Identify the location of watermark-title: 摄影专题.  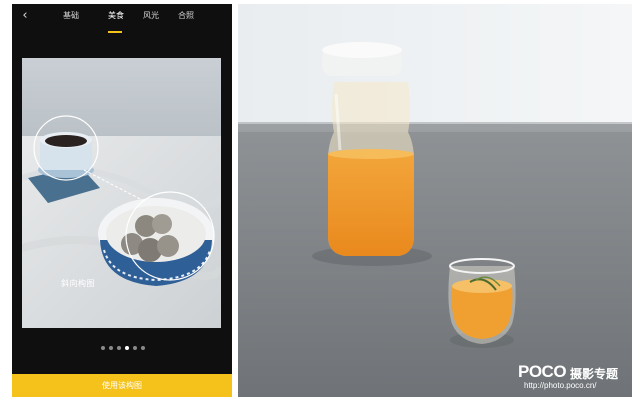
(594, 374).